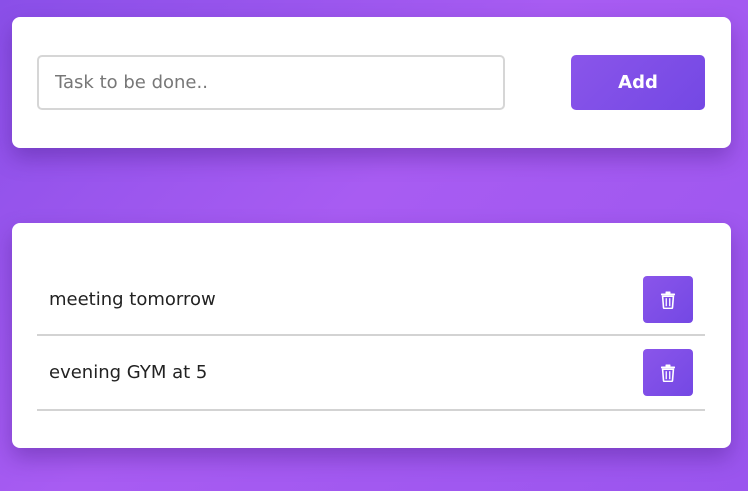  Describe the element at coordinates (371, 300) in the screenshot. I see `task-item: meeting tomorrow` at that location.